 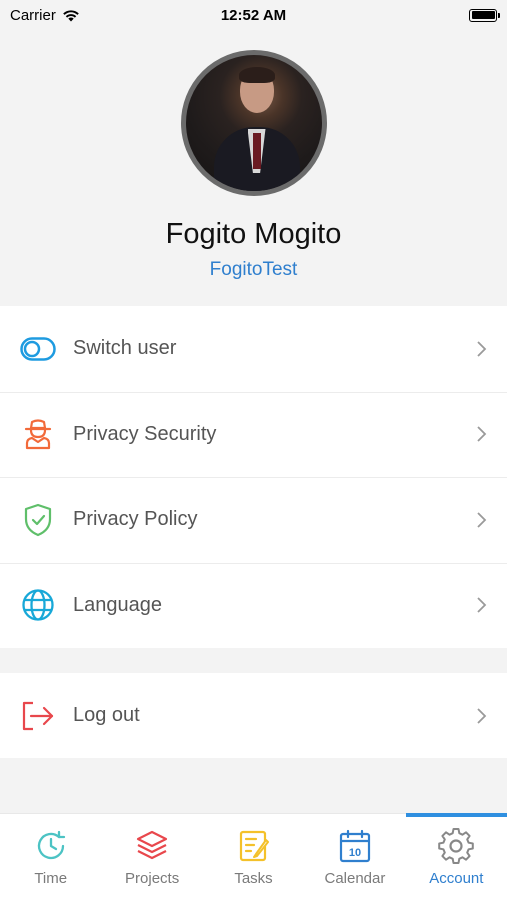 I want to click on avatar, so click(x=253, y=123).